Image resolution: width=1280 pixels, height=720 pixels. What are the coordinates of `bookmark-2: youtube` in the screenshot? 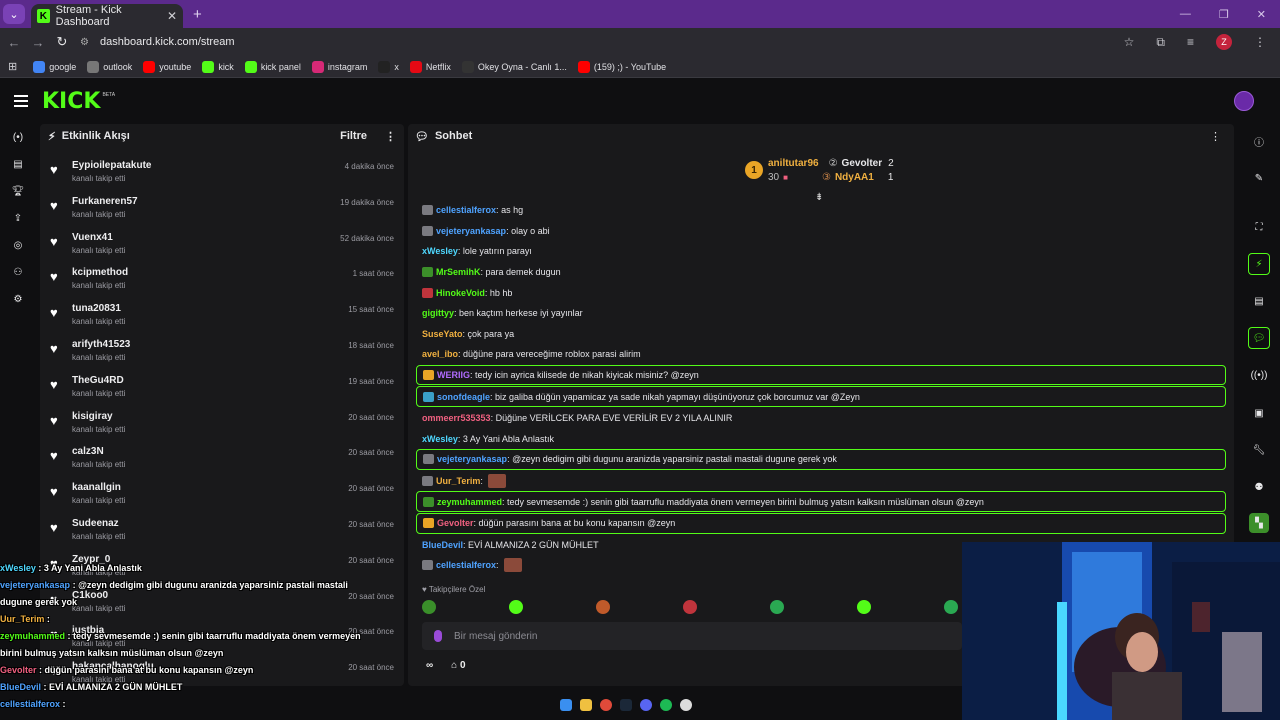 It's located at (167, 66).